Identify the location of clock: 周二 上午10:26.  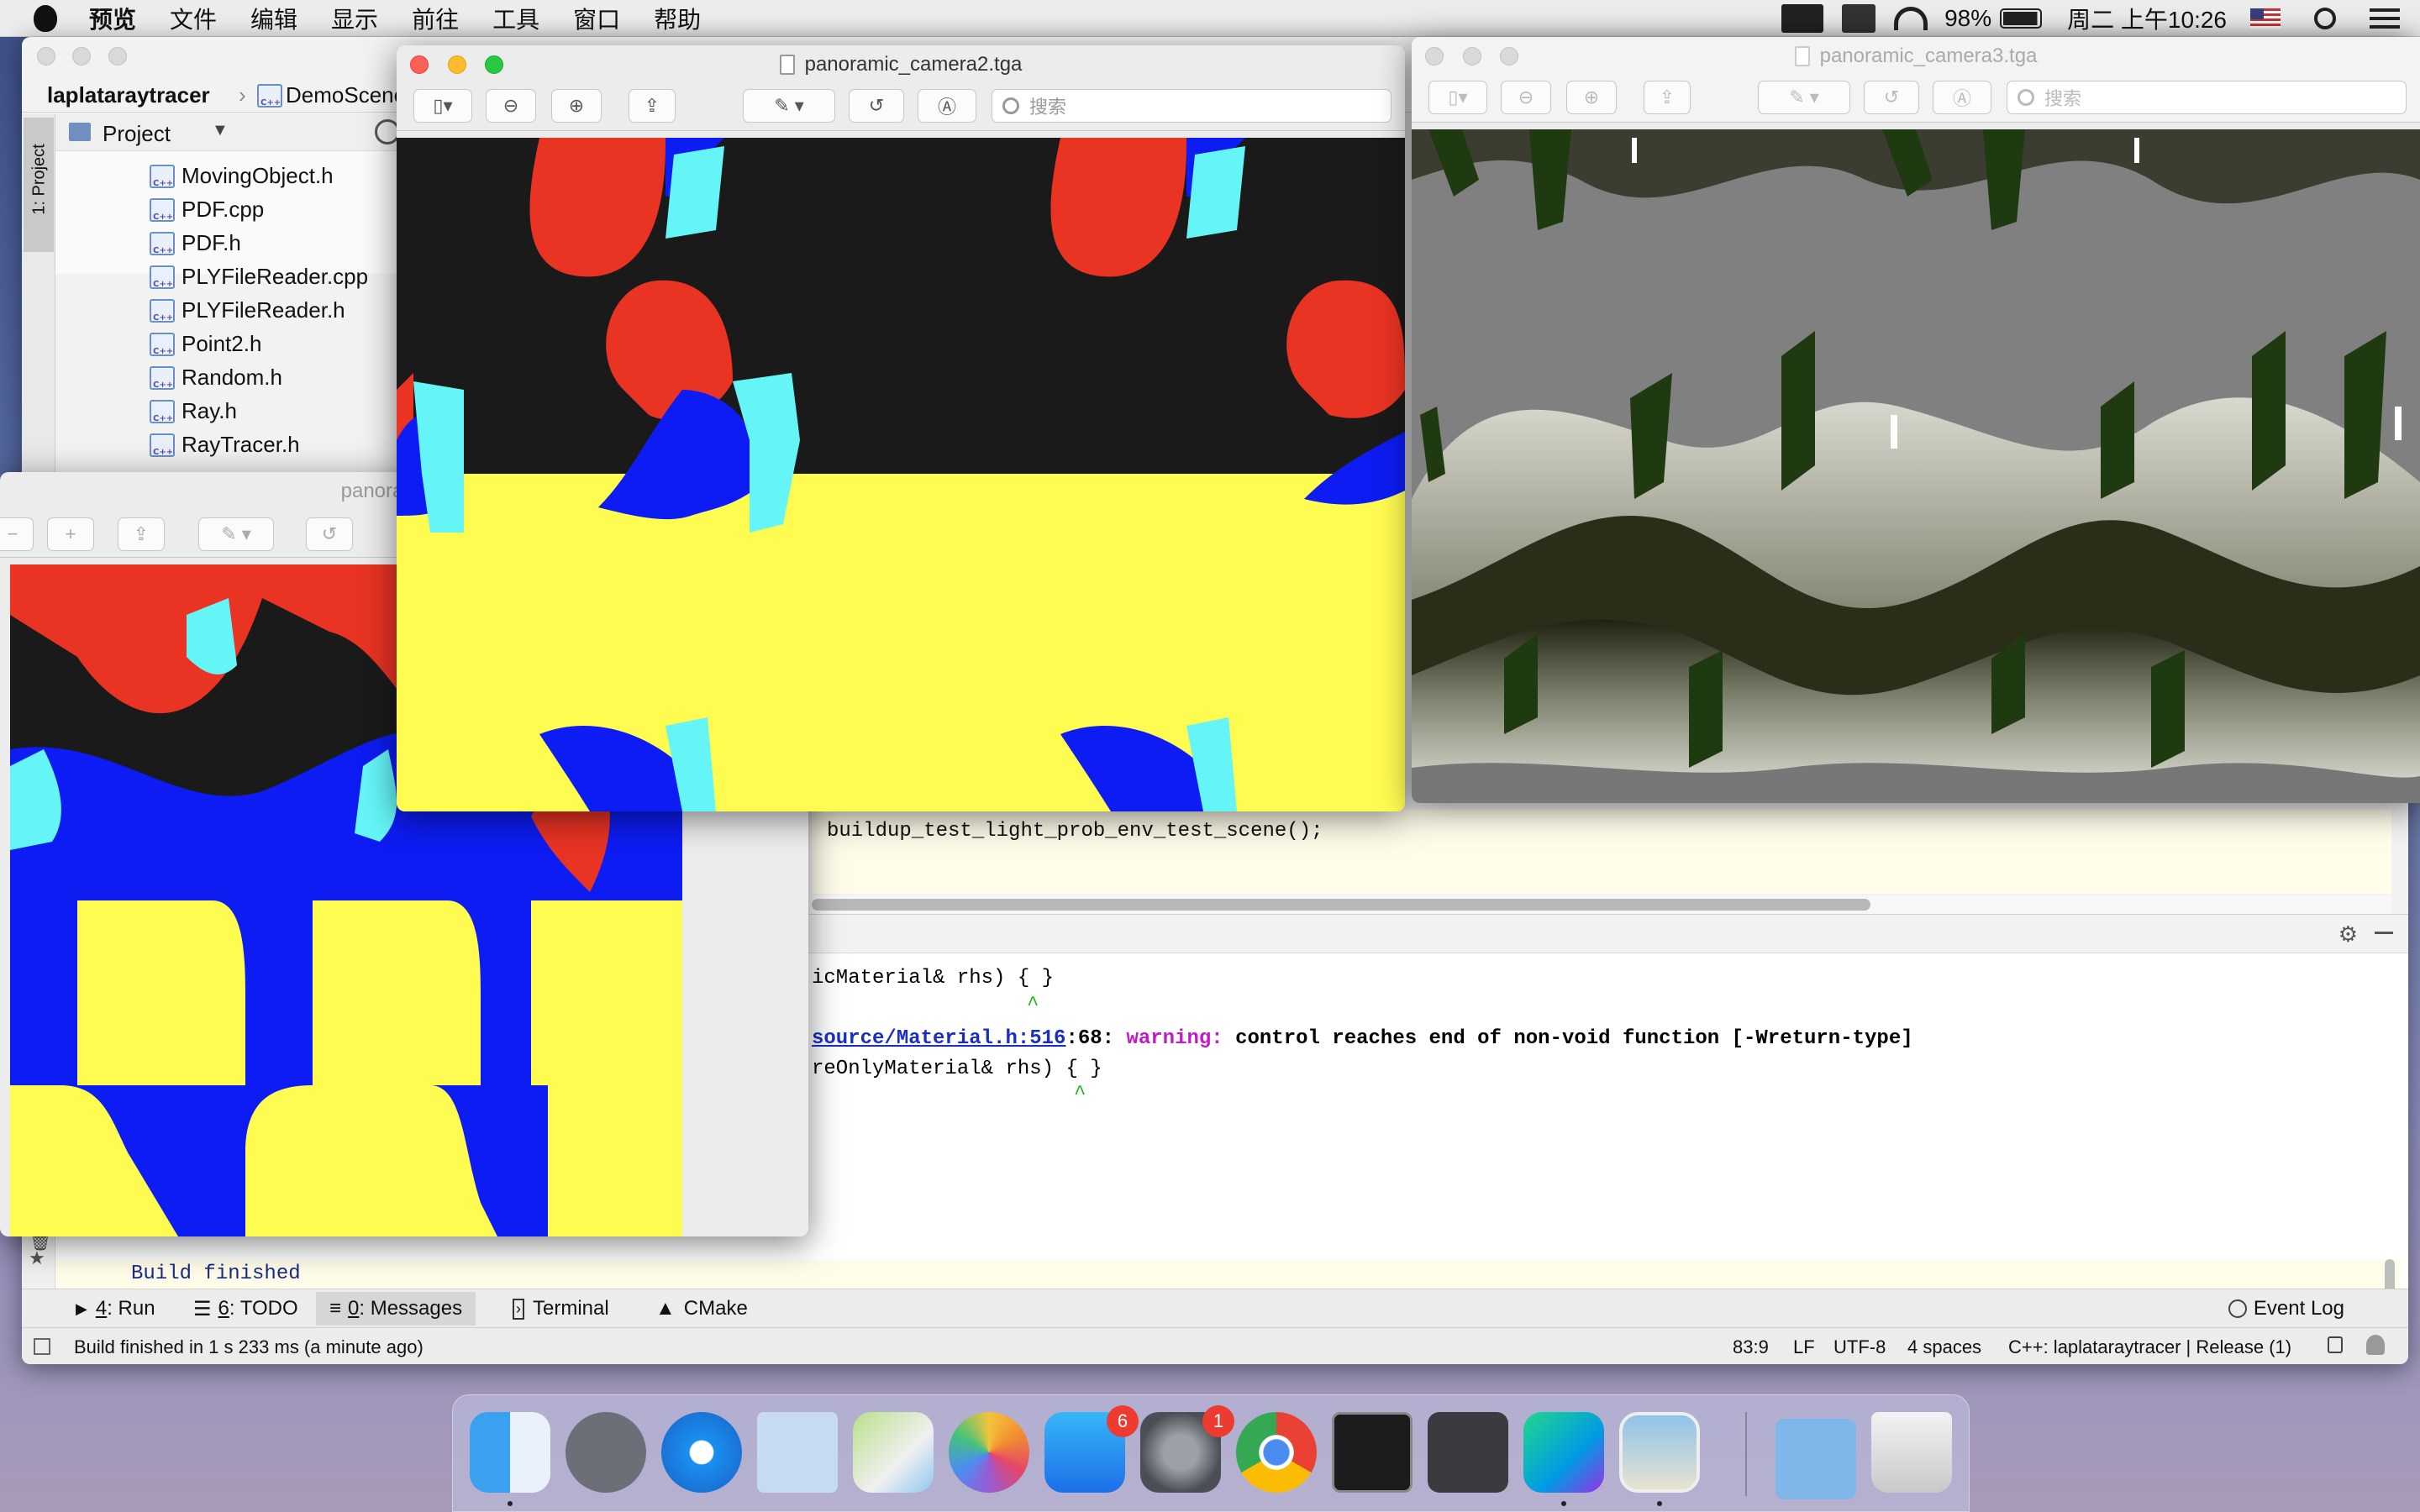
(2147, 18).